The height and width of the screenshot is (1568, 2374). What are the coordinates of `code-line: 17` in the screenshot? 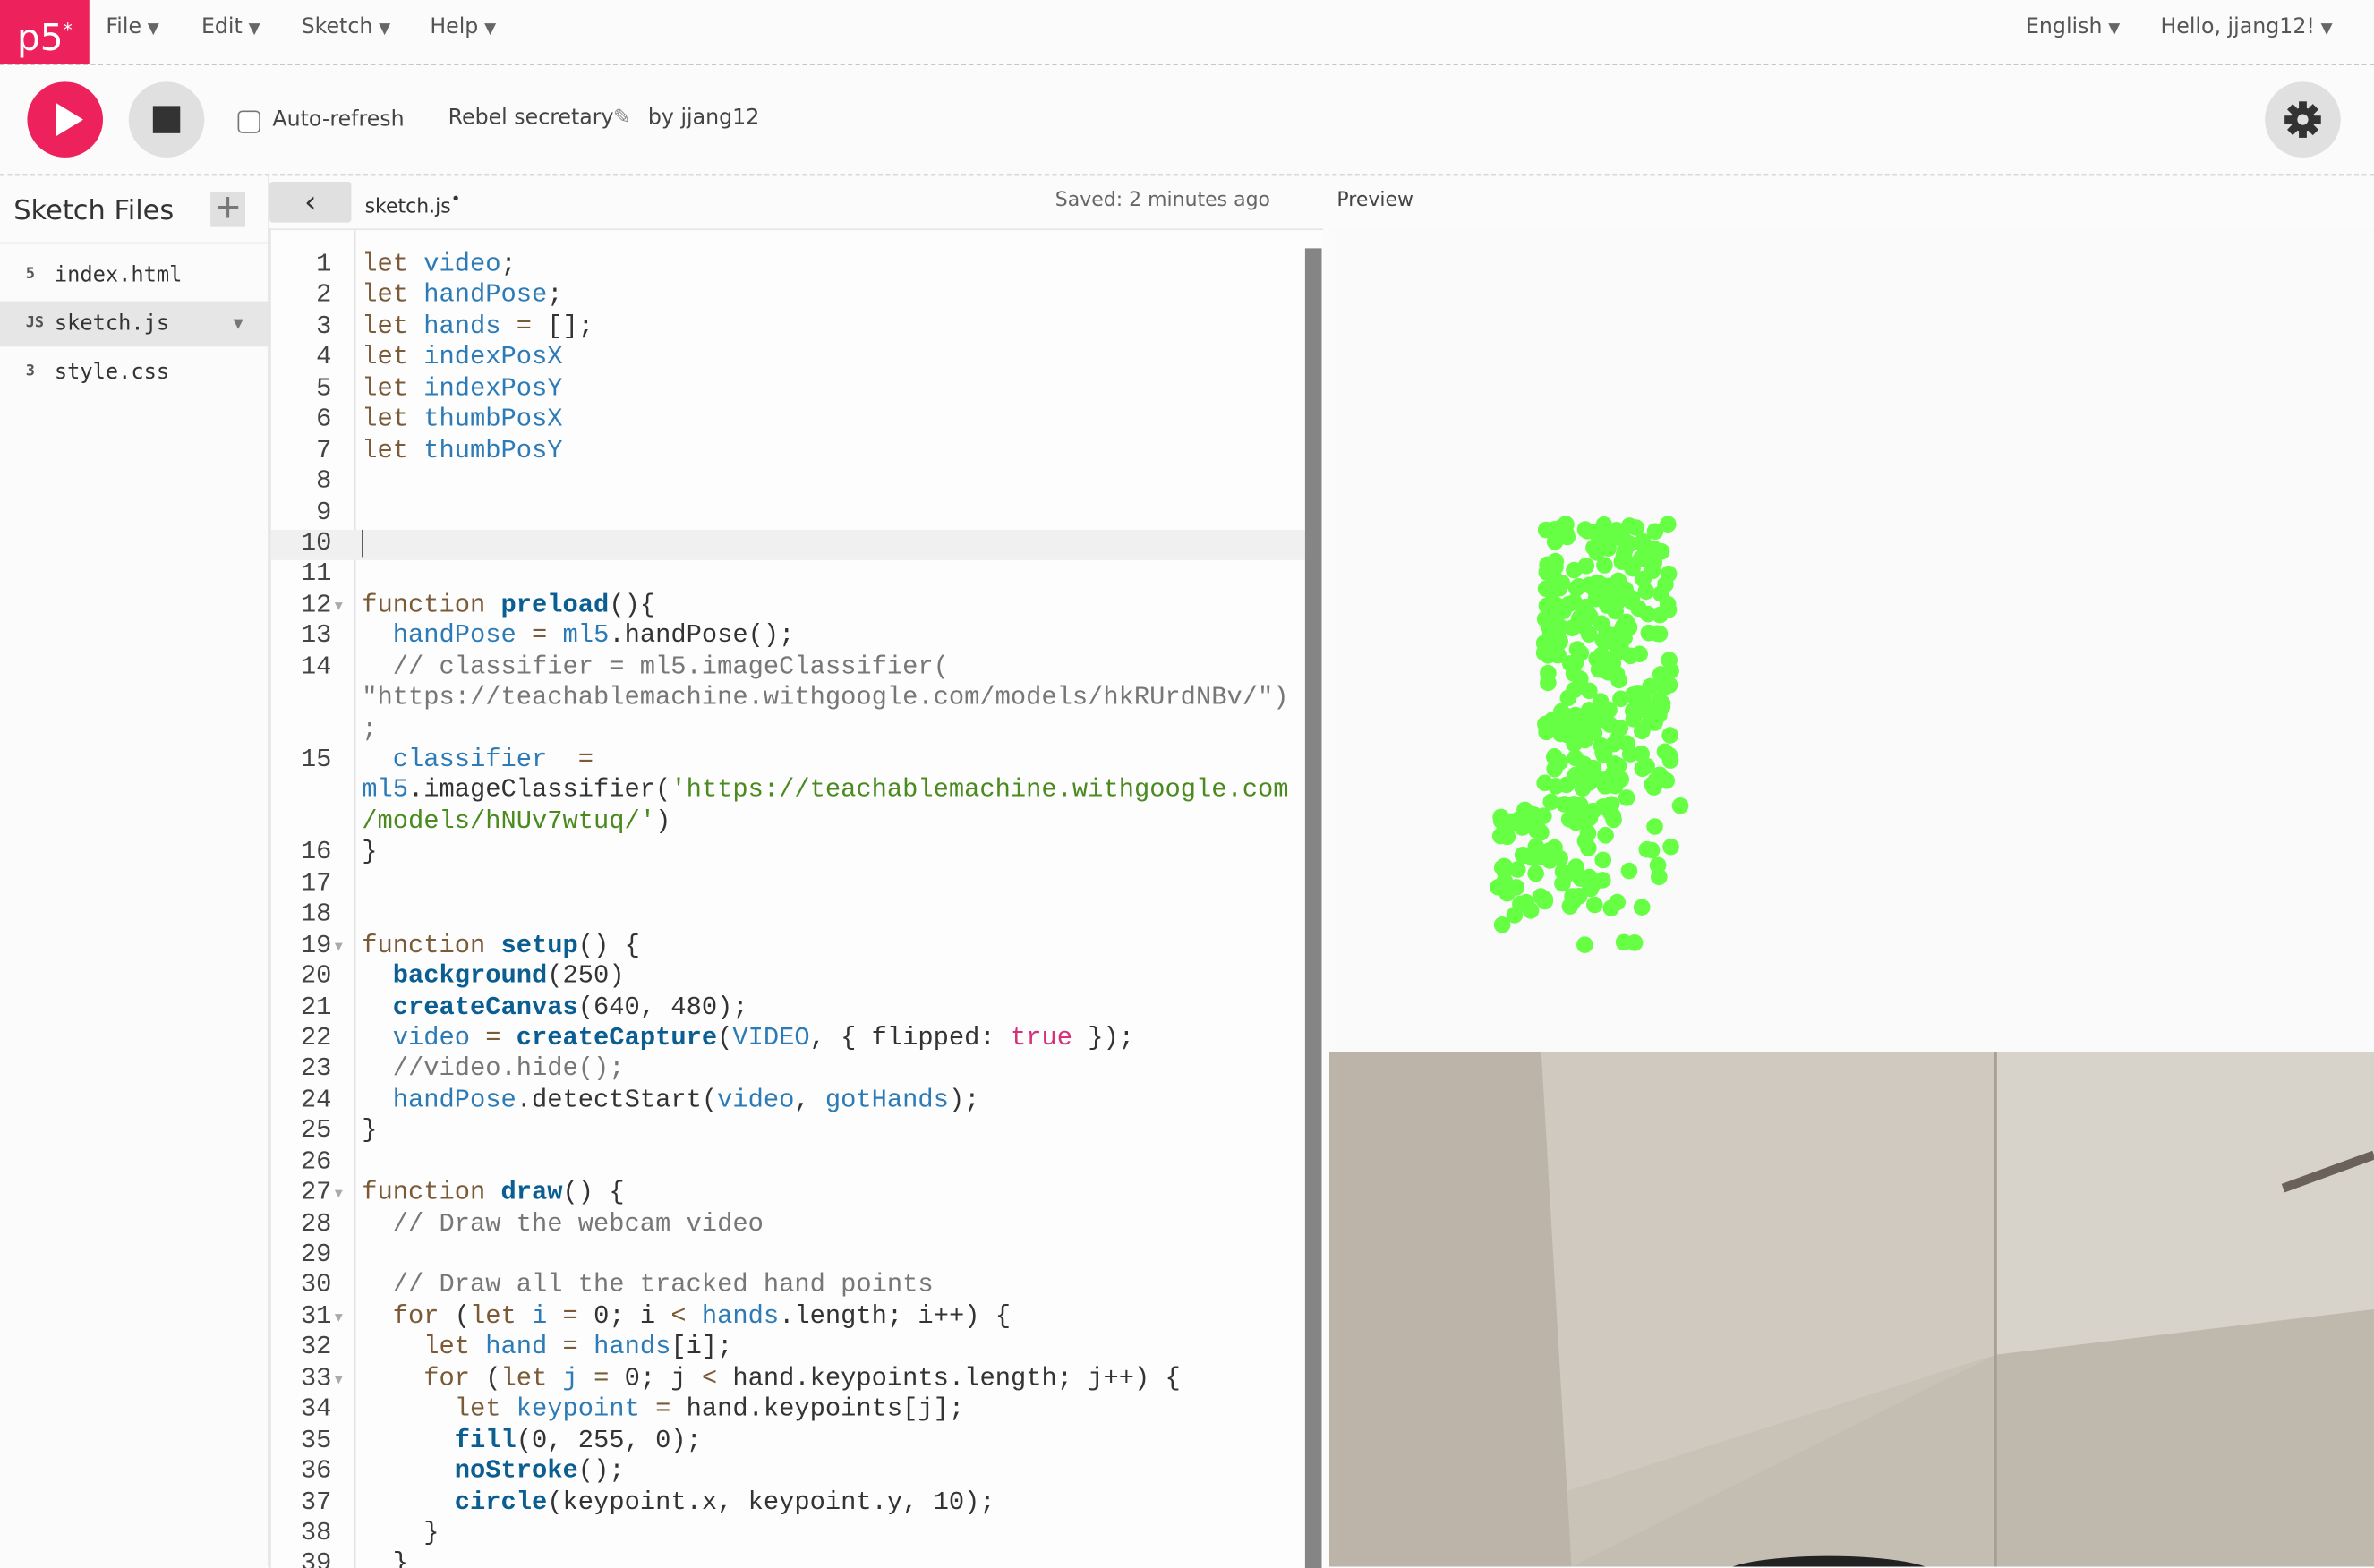 It's located at (788, 885).